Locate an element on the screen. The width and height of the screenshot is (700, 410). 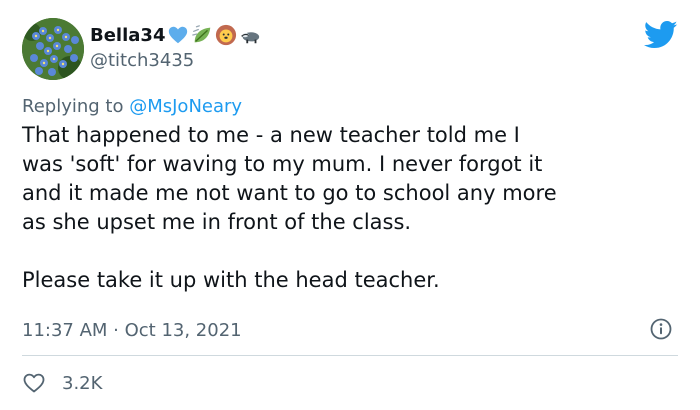
like-count: 3.2K is located at coordinates (82, 383).